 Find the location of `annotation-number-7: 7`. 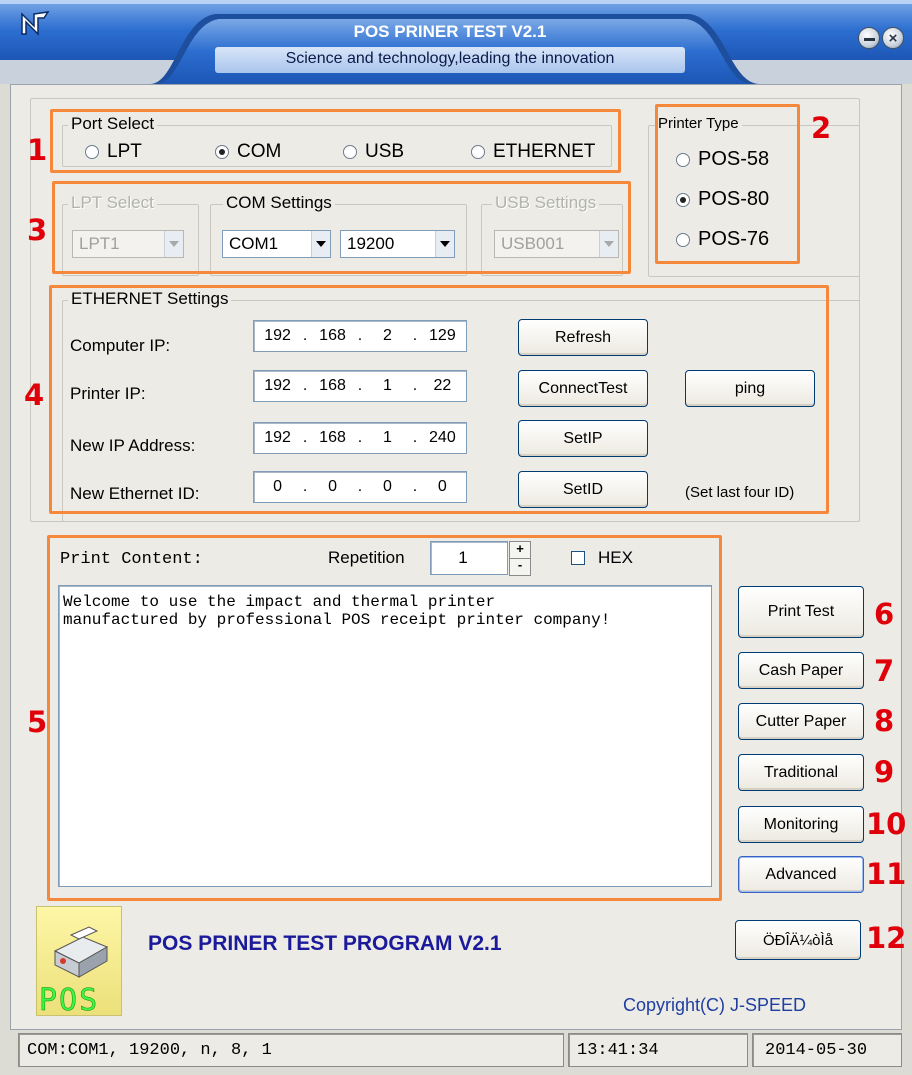

annotation-number-7: 7 is located at coordinates (884, 671).